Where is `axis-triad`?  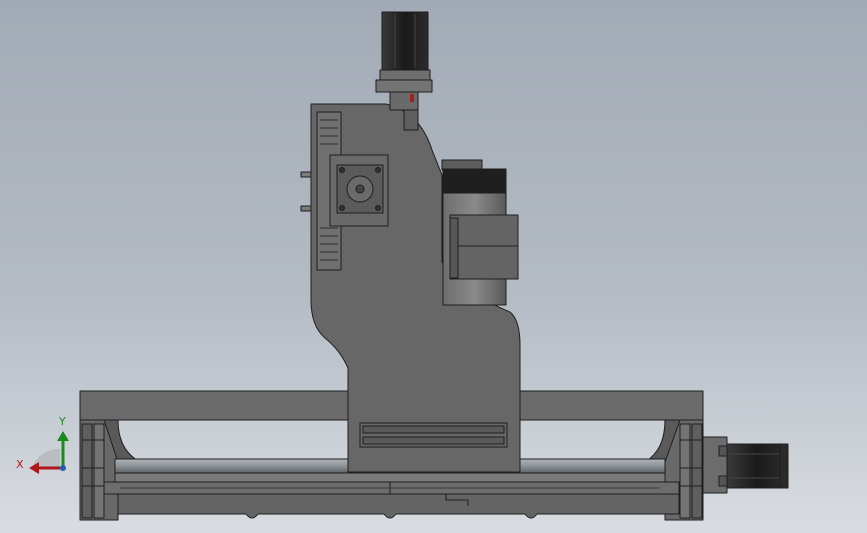 axis-triad is located at coordinates (49, 452).